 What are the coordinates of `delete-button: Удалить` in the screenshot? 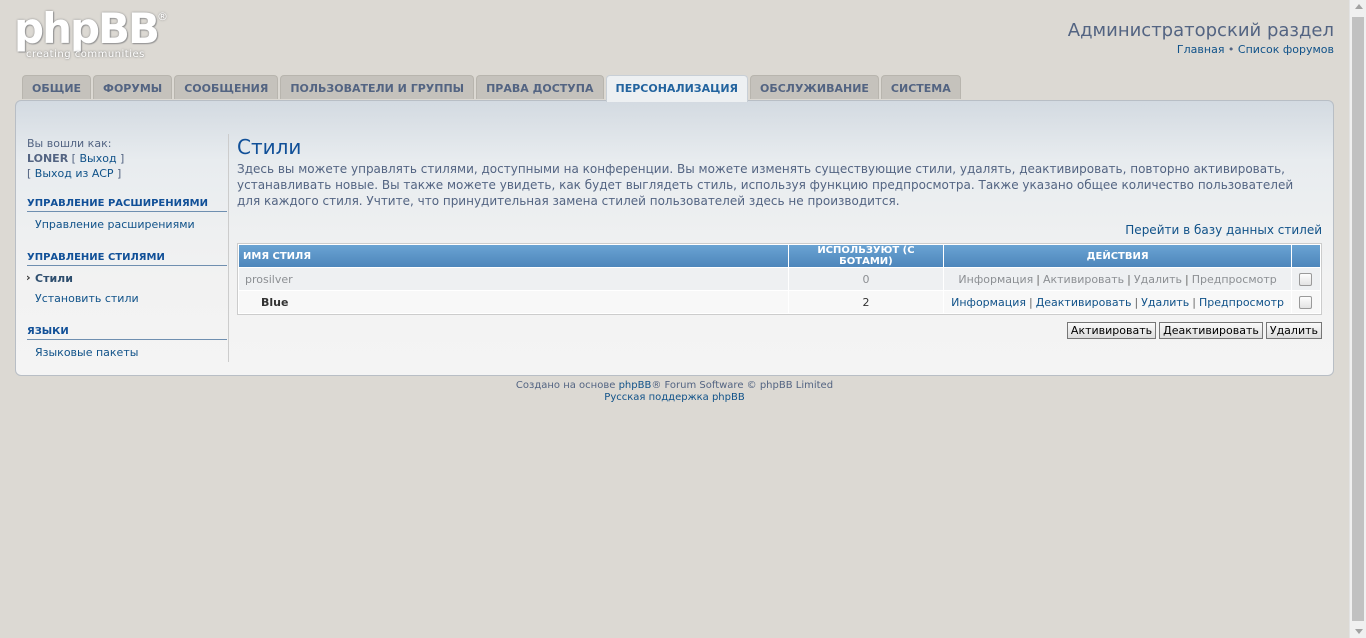 It's located at (1293, 330).